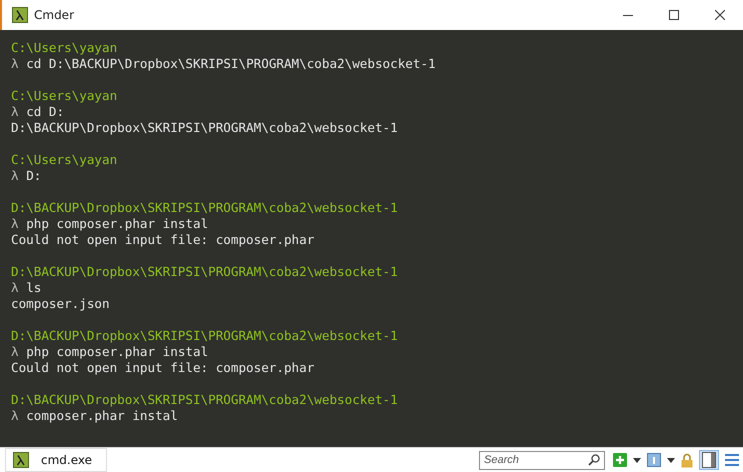 The width and height of the screenshot is (743, 472). I want to click on command-text: composer.phar instal, so click(102, 415).